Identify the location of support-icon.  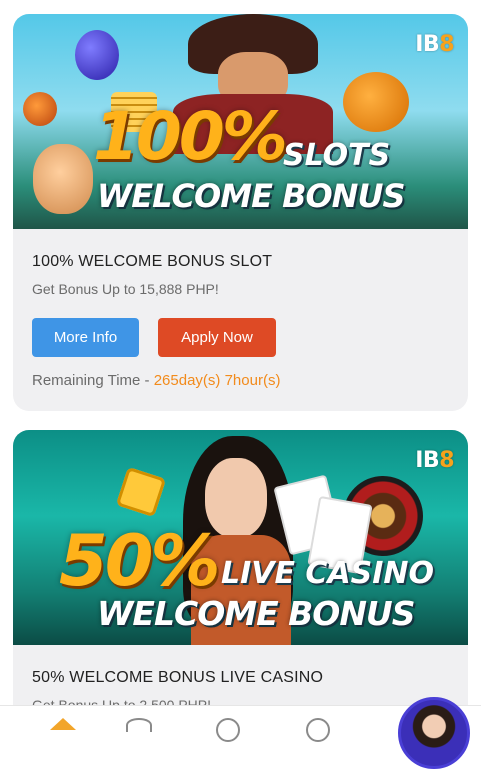
(319, 730).